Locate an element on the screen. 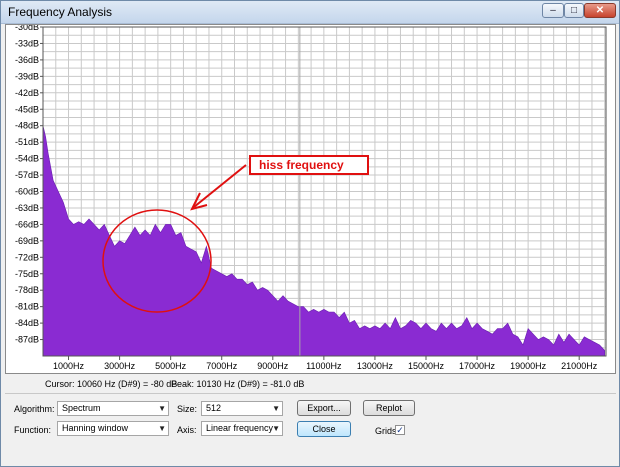 The height and width of the screenshot is (467, 620). y-tick-label: -63dB is located at coordinates (27, 208).